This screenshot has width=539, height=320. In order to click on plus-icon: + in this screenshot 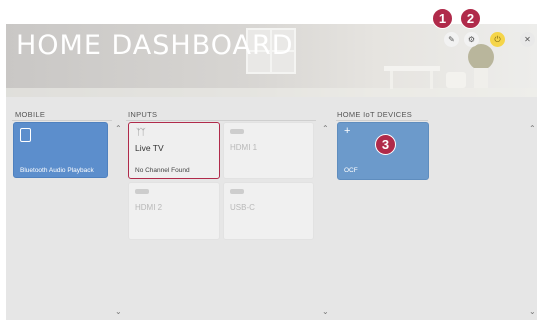, I will do `click(347, 131)`.